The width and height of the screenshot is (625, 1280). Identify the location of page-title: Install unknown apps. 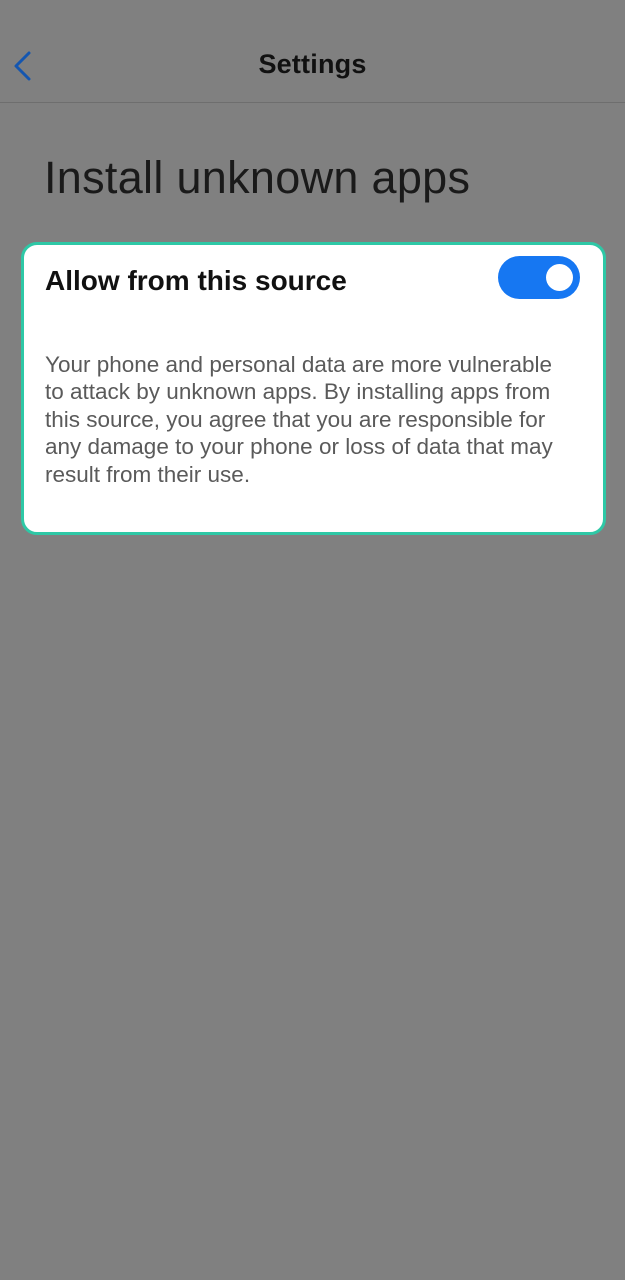
(257, 177).